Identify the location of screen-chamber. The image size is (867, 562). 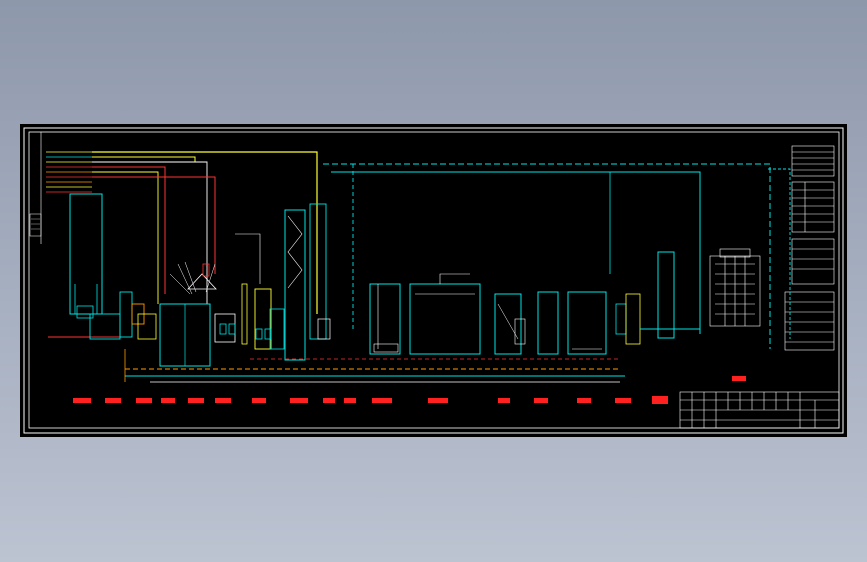
(105, 326).